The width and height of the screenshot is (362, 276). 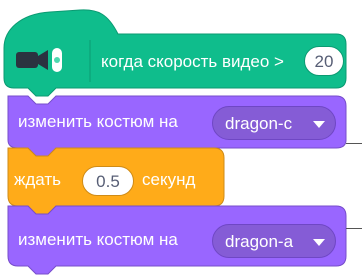 I want to click on wait-seconds-input: 0.5, so click(x=108, y=181).